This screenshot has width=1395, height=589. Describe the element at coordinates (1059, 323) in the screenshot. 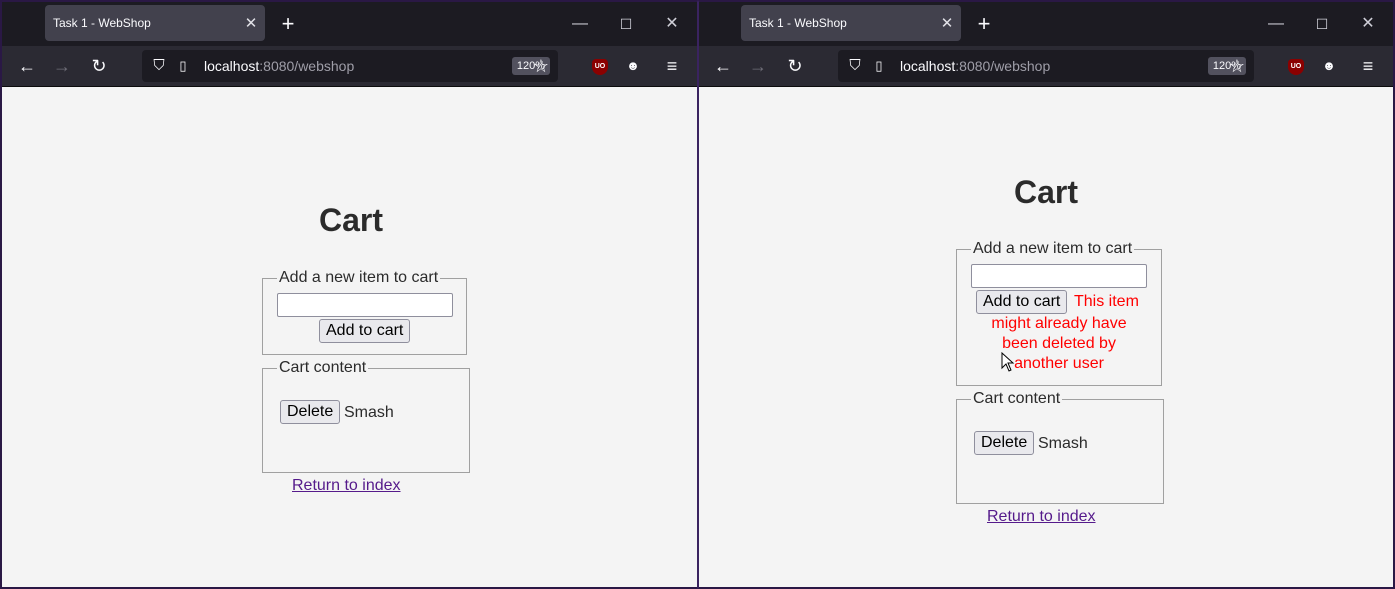

I see `error-message-line-2: might already have` at that location.